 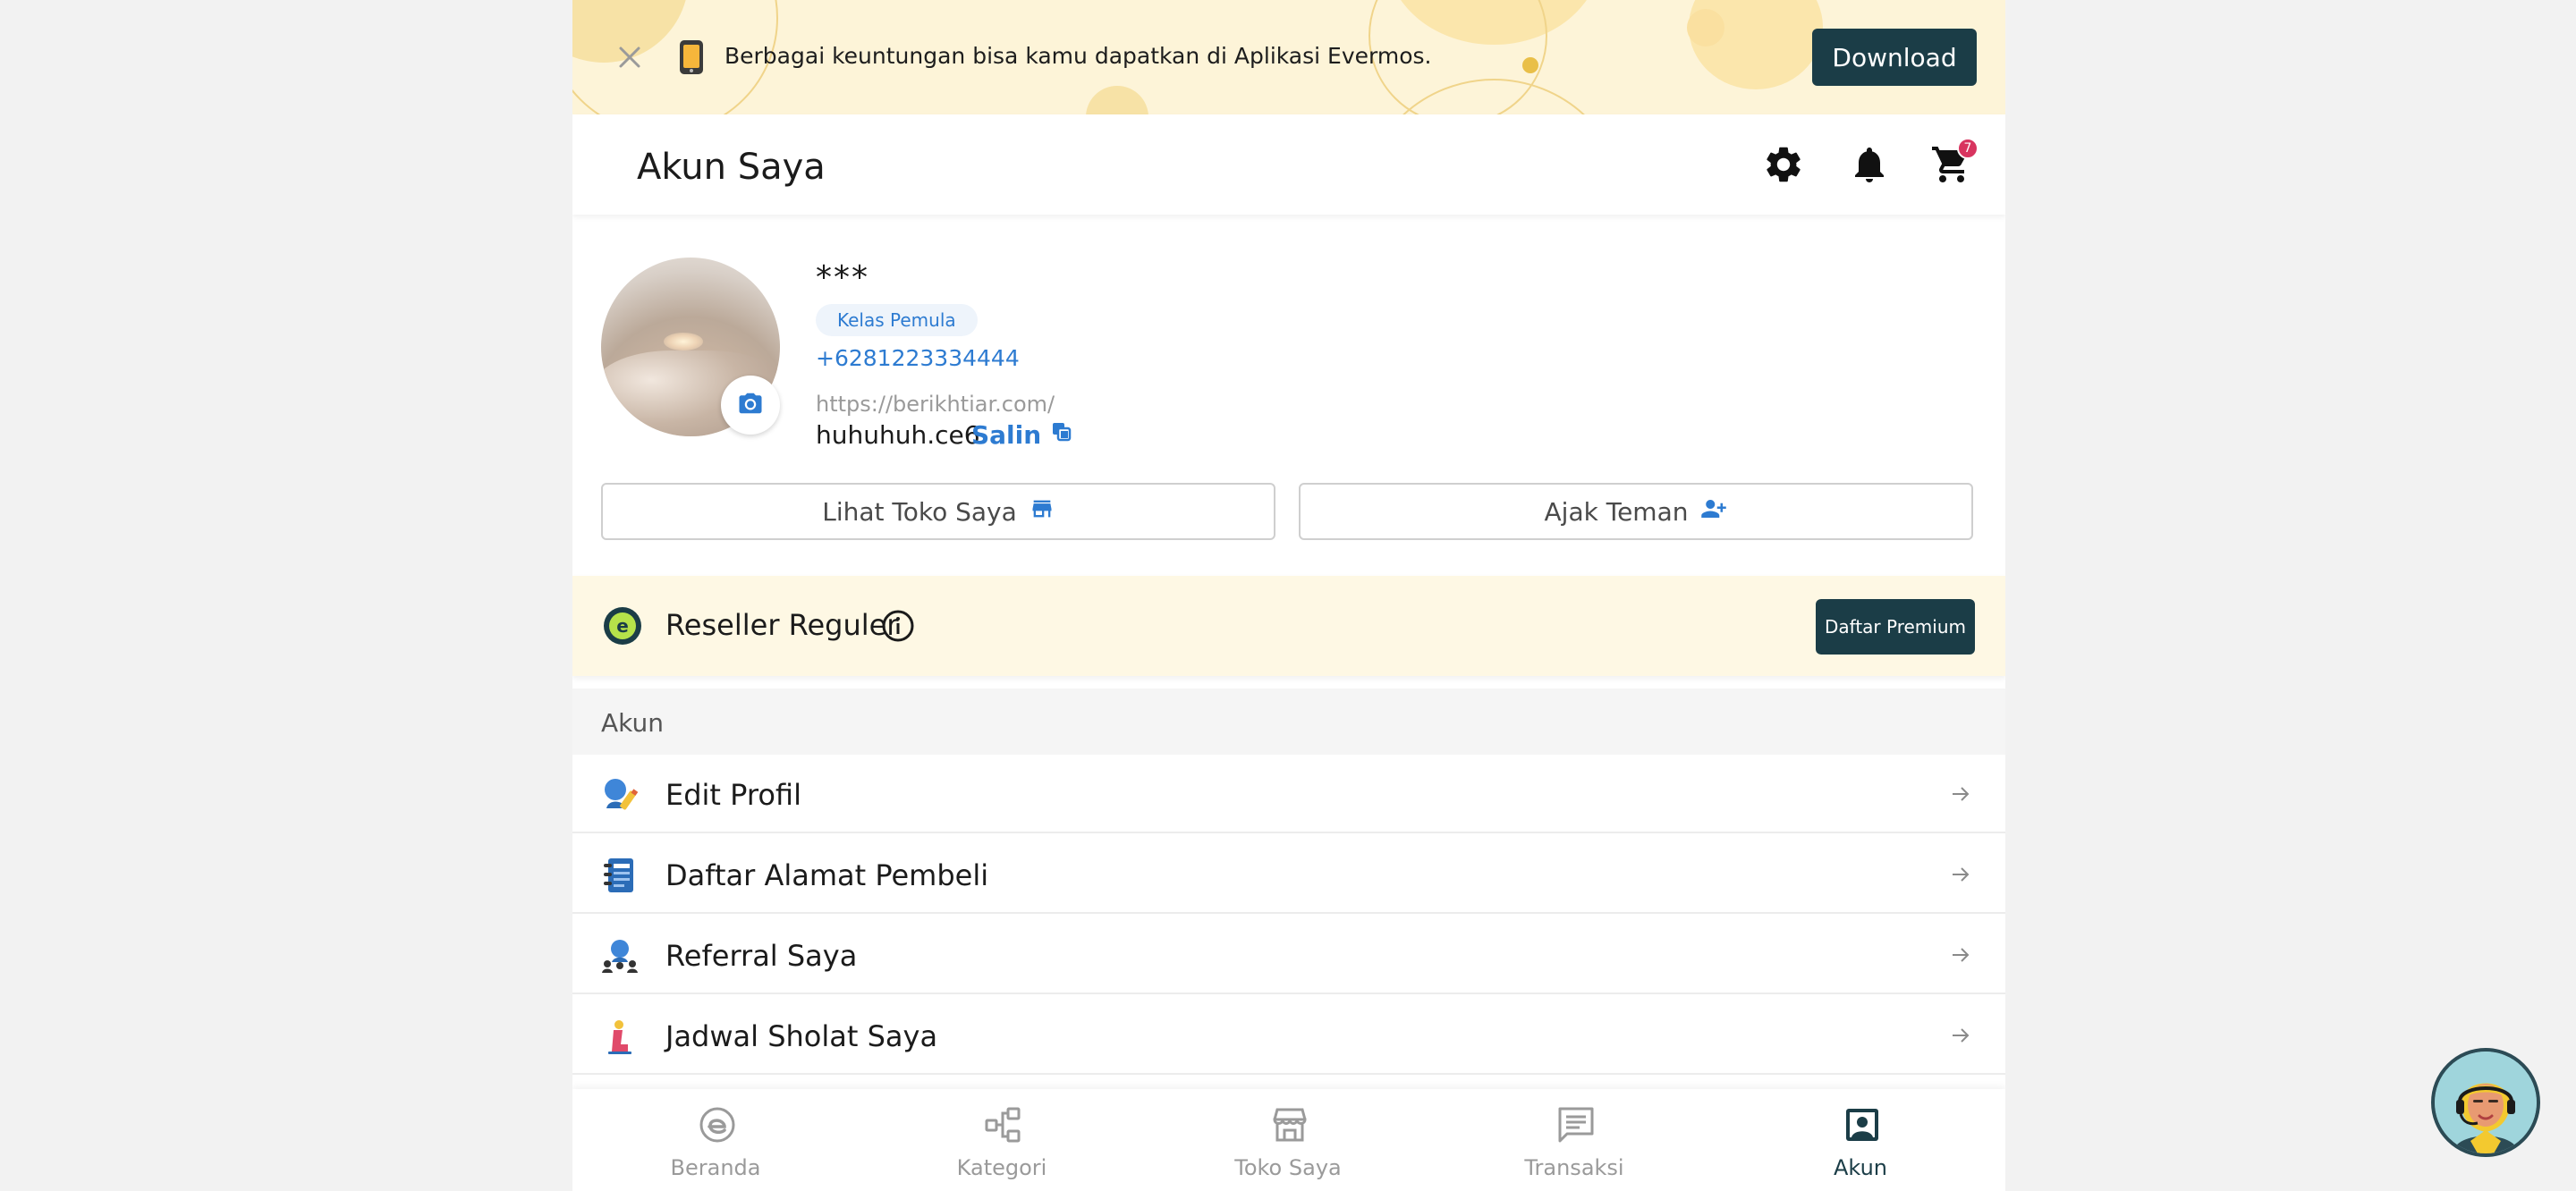 I want to click on home-icon, so click(x=717, y=1125).